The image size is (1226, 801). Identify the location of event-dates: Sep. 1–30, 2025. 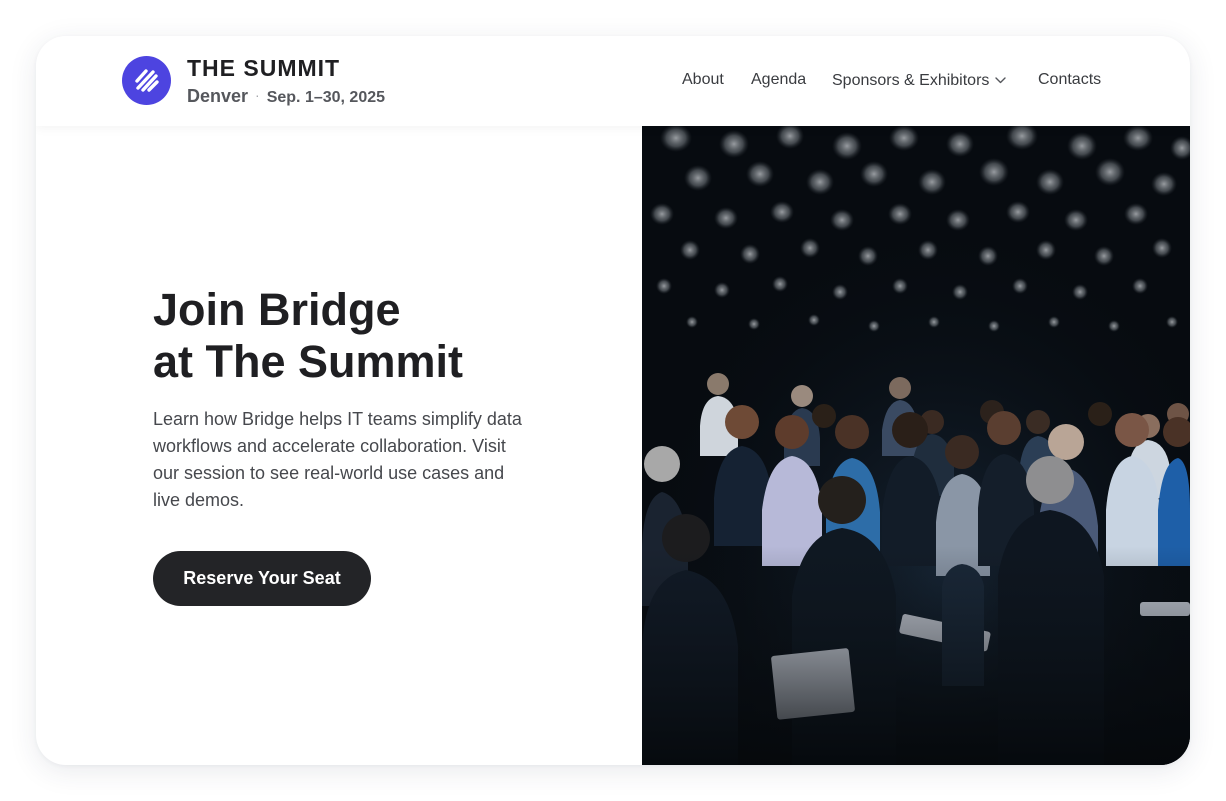
(326, 97).